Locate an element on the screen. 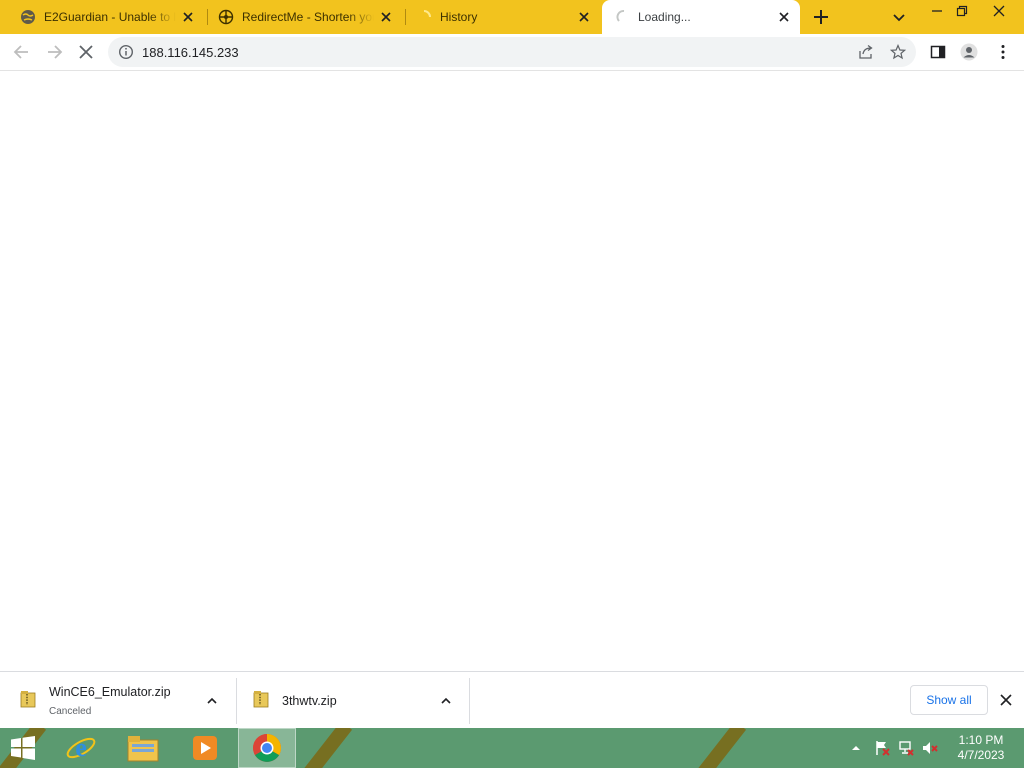 The height and width of the screenshot is (768, 1024). tab-title: RedirectMe - Shorten your links is located at coordinates (308, 17).